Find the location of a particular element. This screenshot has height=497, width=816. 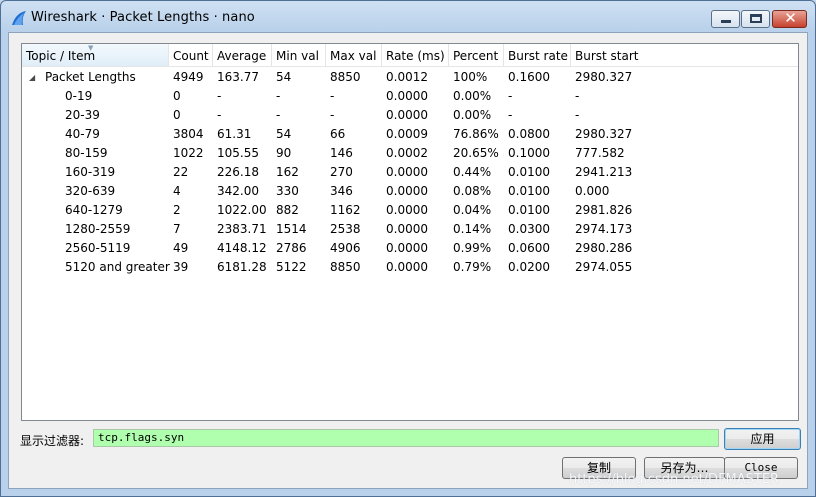

cell-max-val: 146 is located at coordinates (341, 153).